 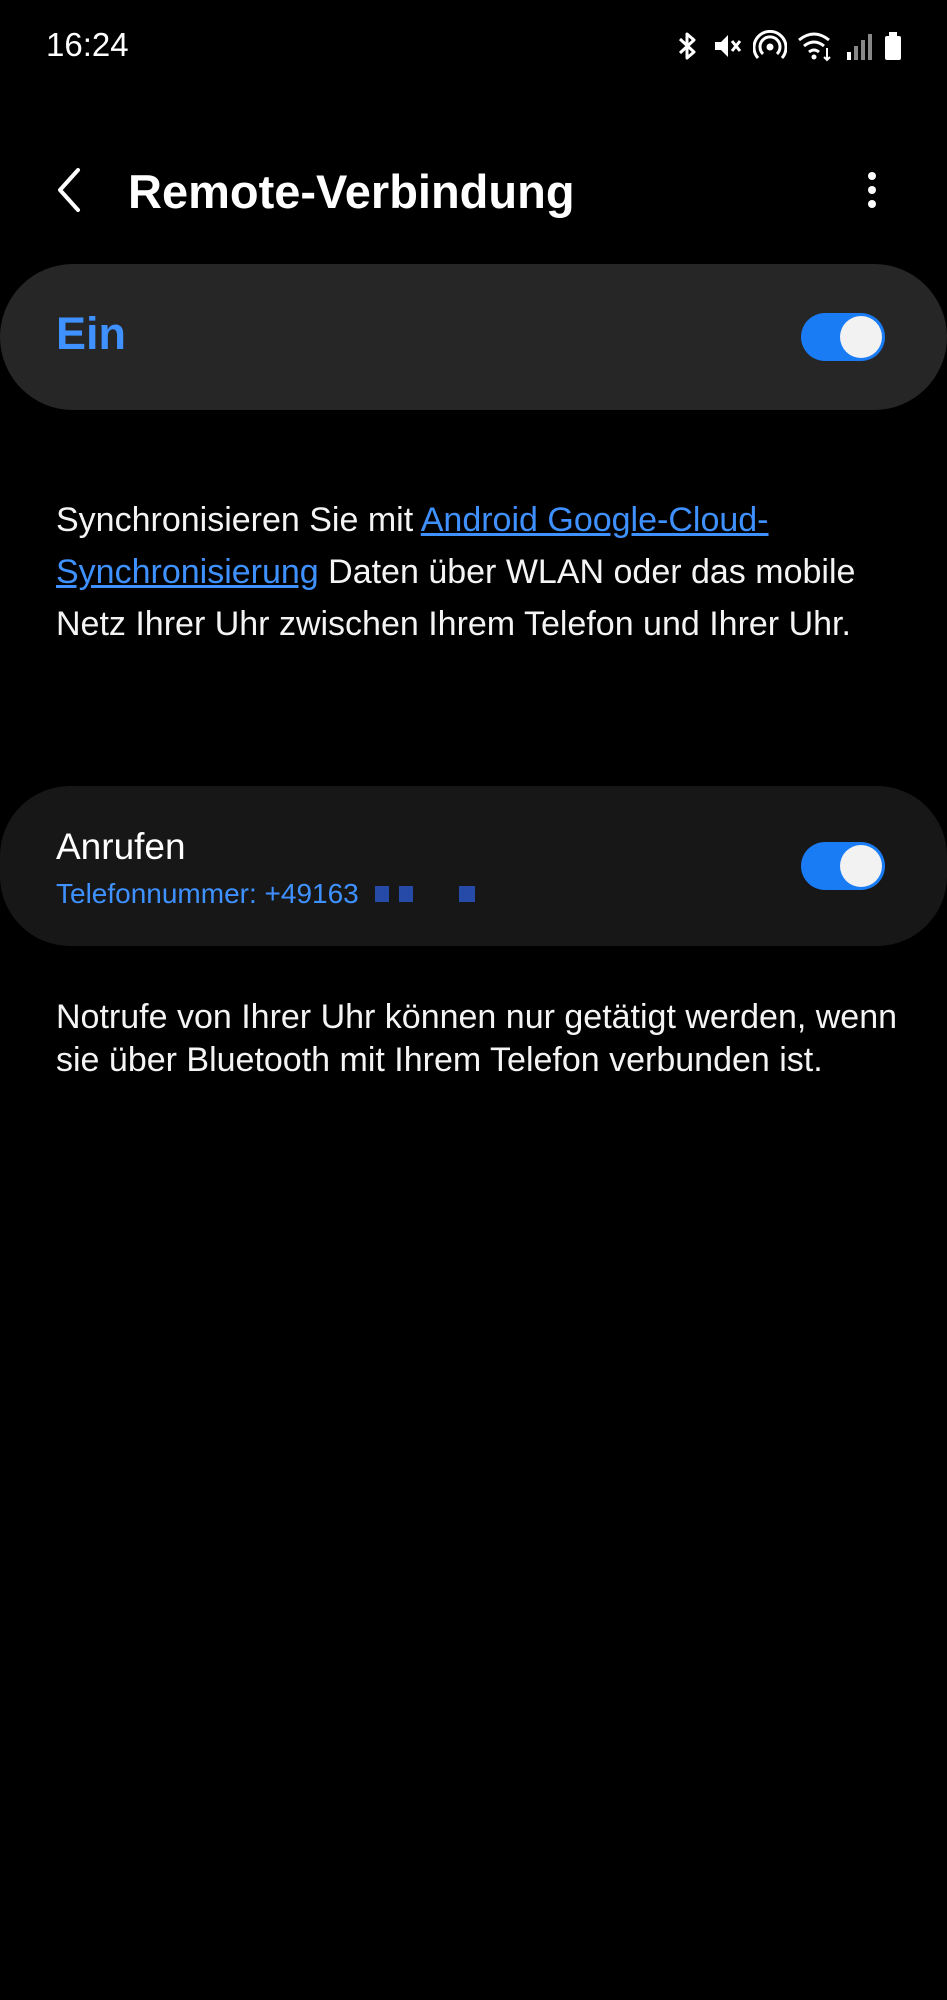 I want to click on chevron-left-icon, so click(x=69, y=192).